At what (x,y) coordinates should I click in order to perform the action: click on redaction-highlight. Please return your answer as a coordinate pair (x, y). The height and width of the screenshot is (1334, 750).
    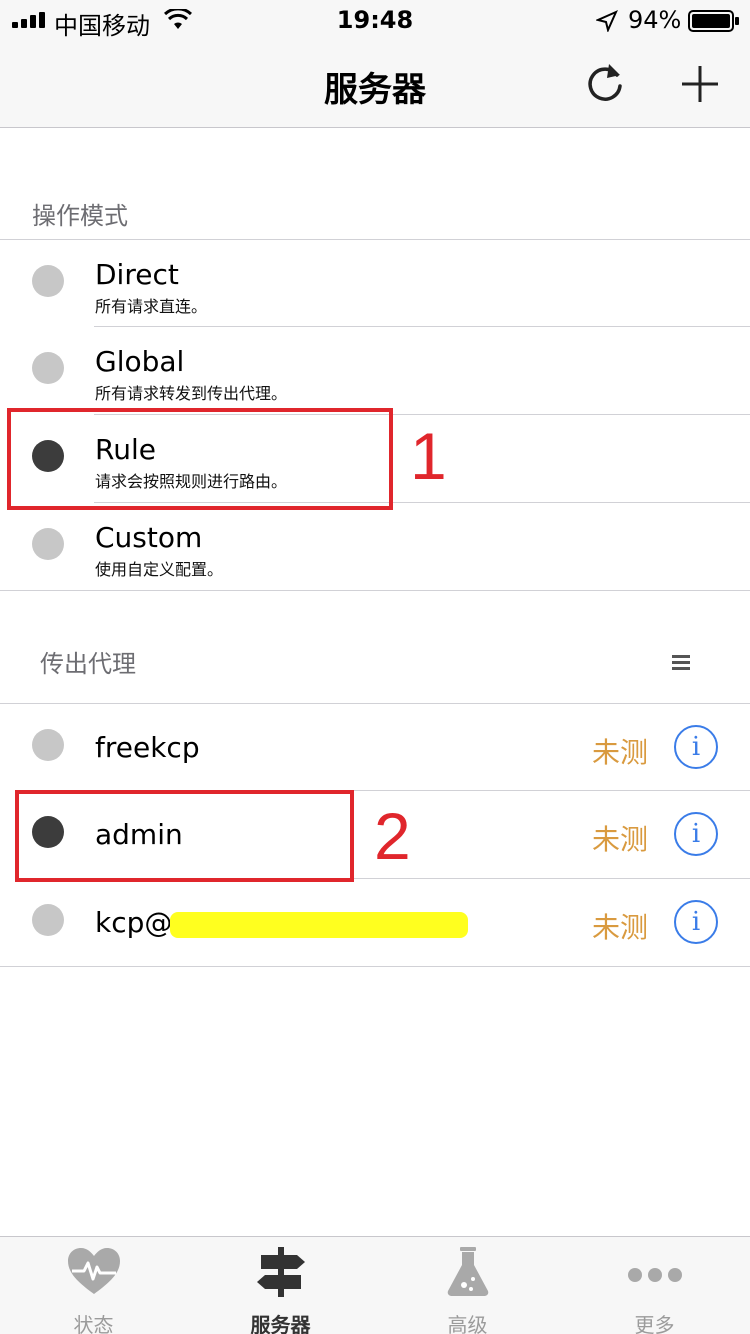
    Looking at the image, I should click on (319, 925).